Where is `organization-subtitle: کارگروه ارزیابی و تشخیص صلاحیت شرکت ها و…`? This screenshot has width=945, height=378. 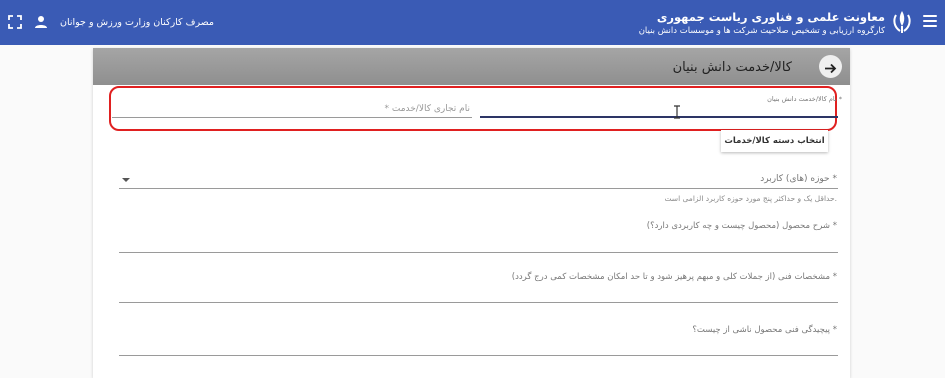
organization-subtitle: کارگروه ارزیابی و تشخیص صلاحیت شرکت ها و… is located at coordinates (761, 31).